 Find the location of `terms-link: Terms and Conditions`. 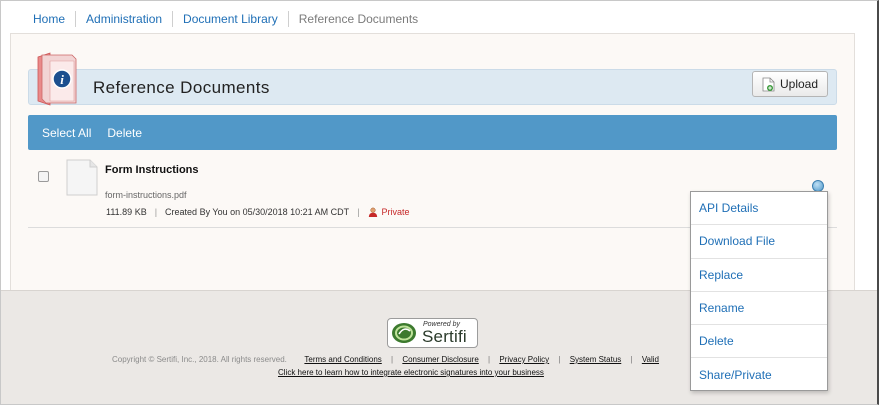

terms-link: Terms and Conditions is located at coordinates (342, 359).